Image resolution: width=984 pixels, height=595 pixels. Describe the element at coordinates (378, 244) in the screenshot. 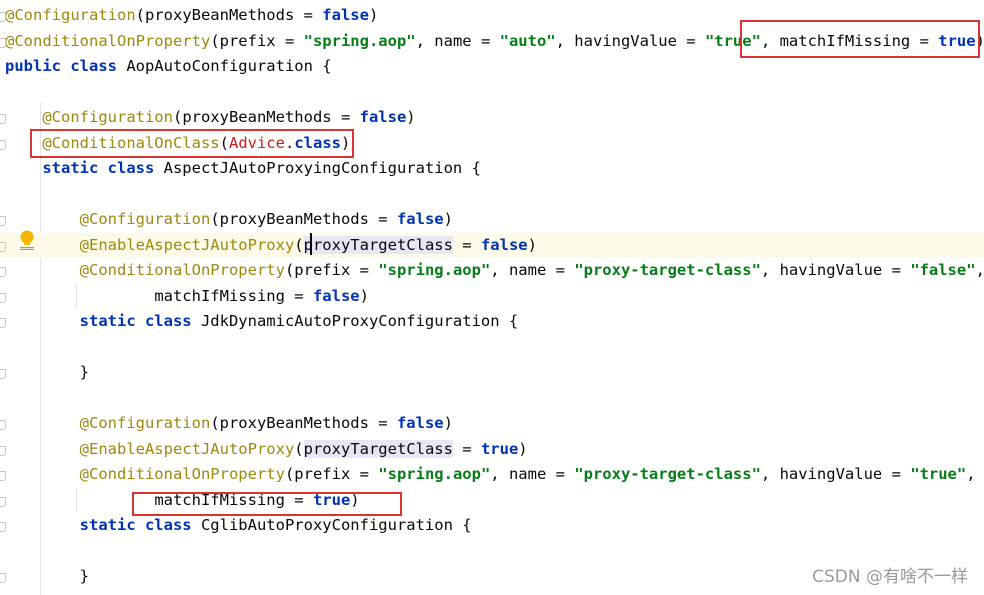

I see `code-token: proxyTargetClass` at that location.